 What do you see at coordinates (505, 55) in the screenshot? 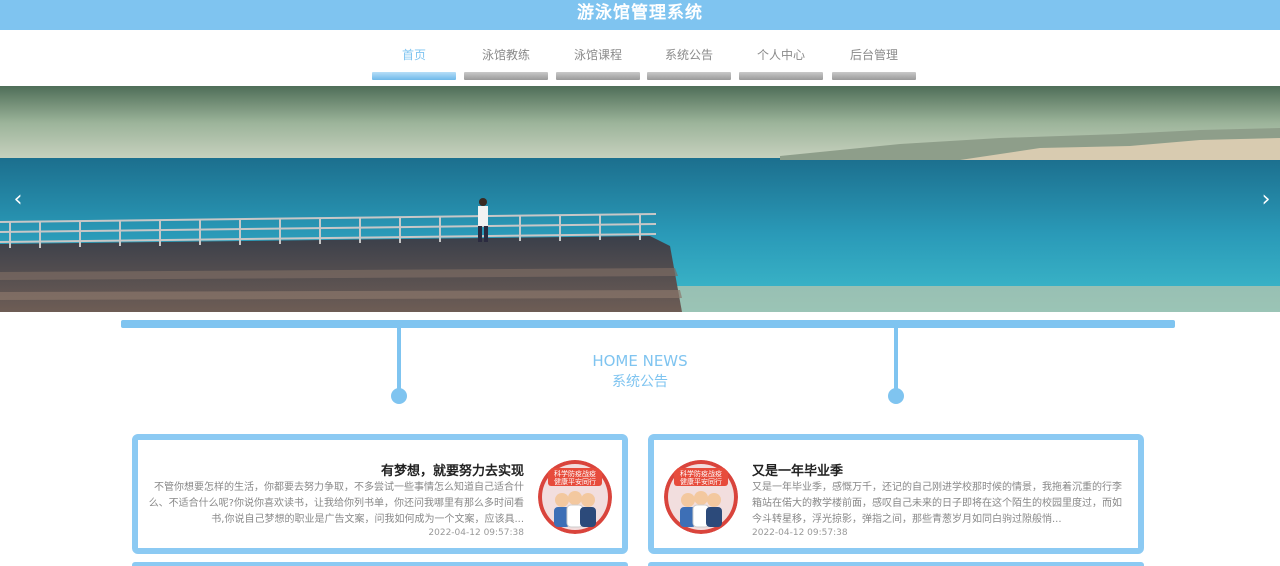
I see `nav-item-label: 泳馆教练` at bounding box center [505, 55].